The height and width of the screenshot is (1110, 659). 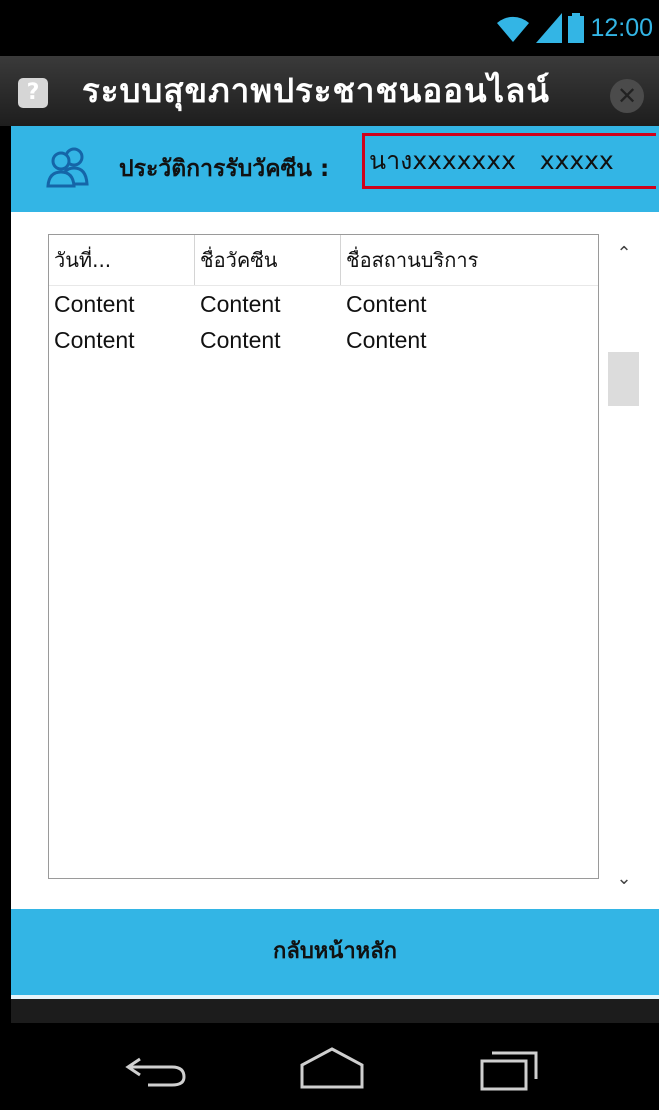 I want to click on scroll-thumb, so click(x=623, y=379).